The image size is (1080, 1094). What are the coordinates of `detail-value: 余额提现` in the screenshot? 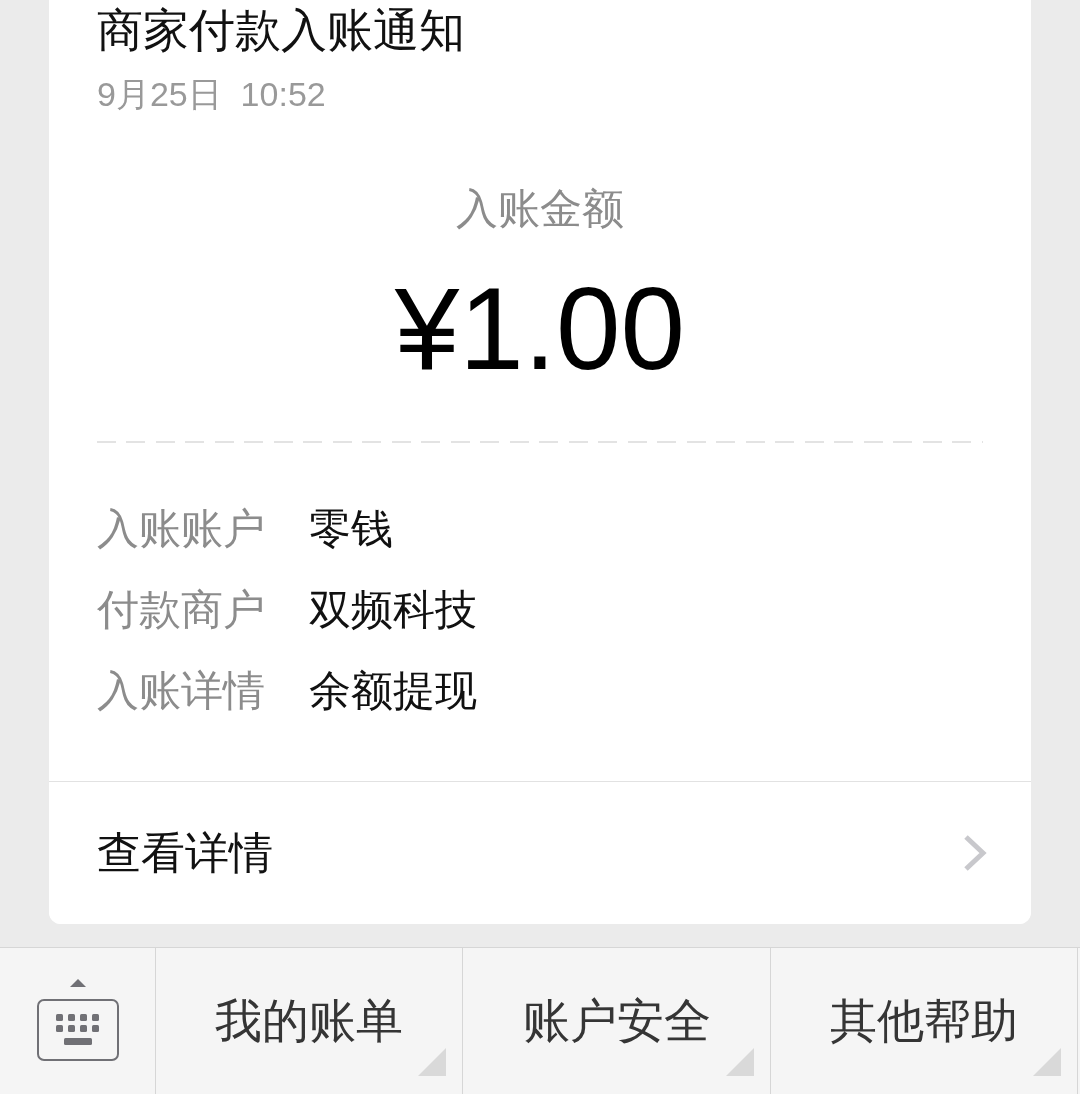 It's located at (393, 690).